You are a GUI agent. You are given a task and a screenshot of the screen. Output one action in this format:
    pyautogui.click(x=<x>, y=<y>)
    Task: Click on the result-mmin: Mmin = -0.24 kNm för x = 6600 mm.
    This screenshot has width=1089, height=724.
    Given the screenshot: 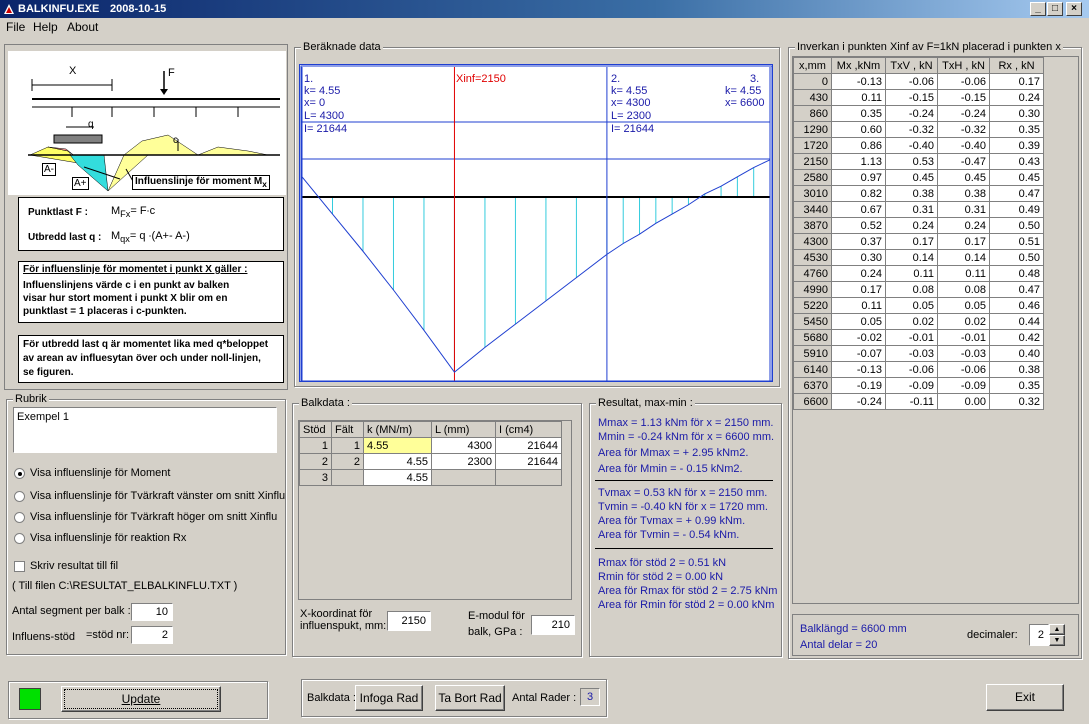 What is the action you would take?
    pyautogui.click(x=686, y=437)
    